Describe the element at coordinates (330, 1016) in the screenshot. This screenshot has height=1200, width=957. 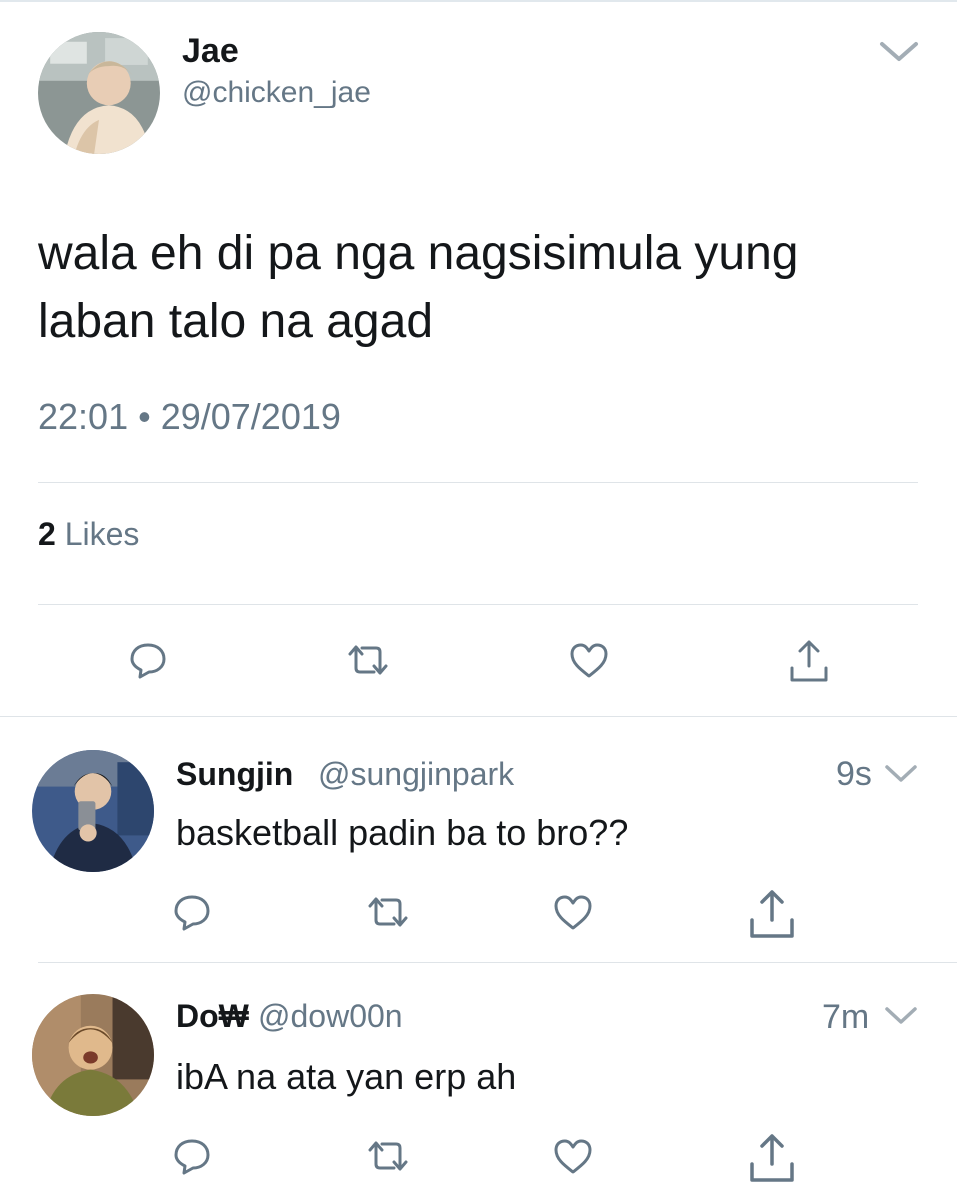
I see `reply-author-handle: @dow00n` at that location.